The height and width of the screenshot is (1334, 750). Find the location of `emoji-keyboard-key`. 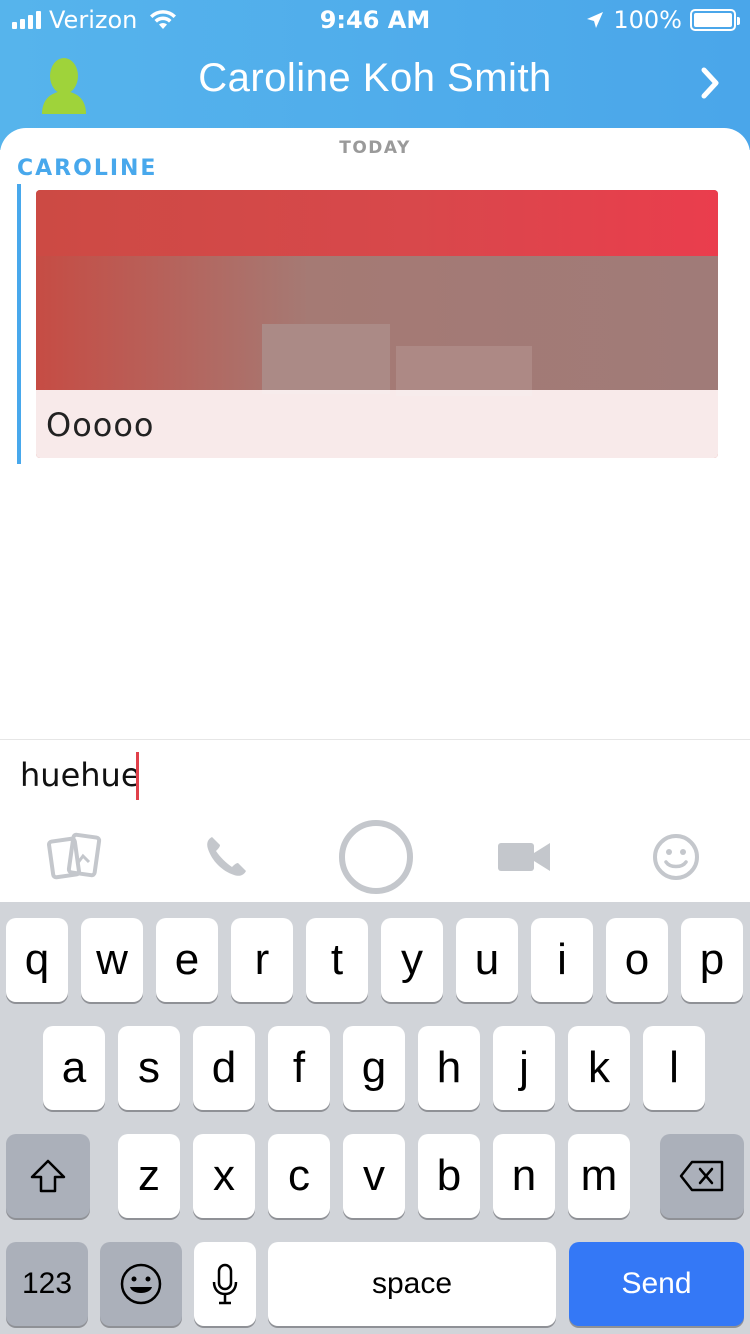

emoji-keyboard-key is located at coordinates (141, 1284).